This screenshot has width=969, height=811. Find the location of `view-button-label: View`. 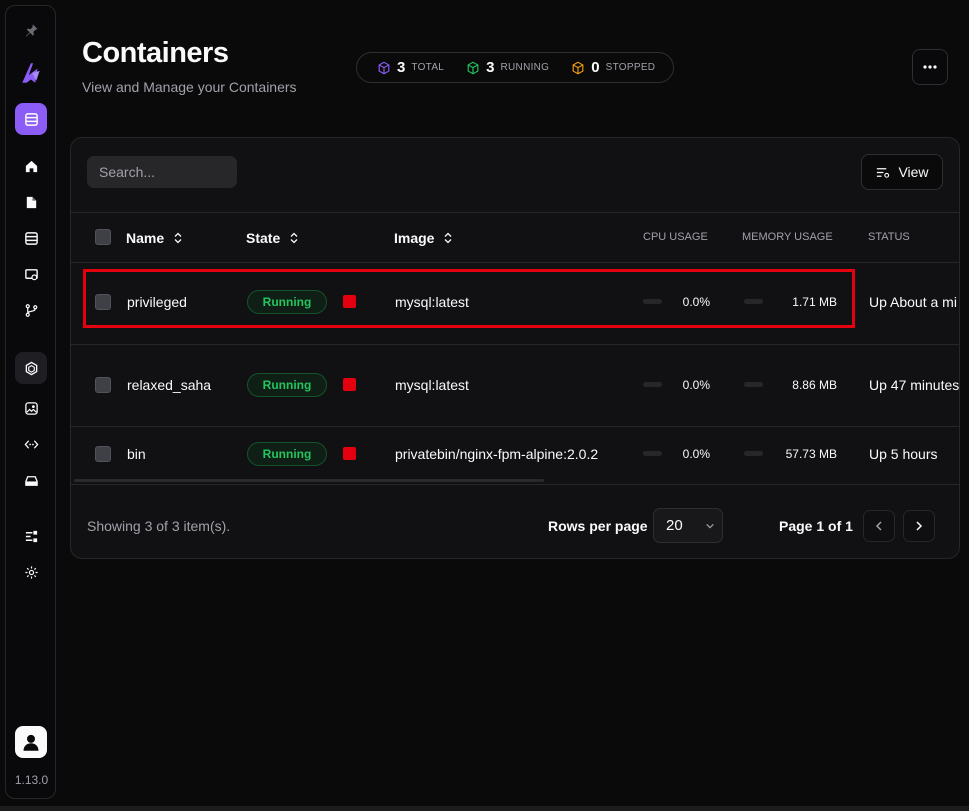

view-button-label: View is located at coordinates (913, 172).